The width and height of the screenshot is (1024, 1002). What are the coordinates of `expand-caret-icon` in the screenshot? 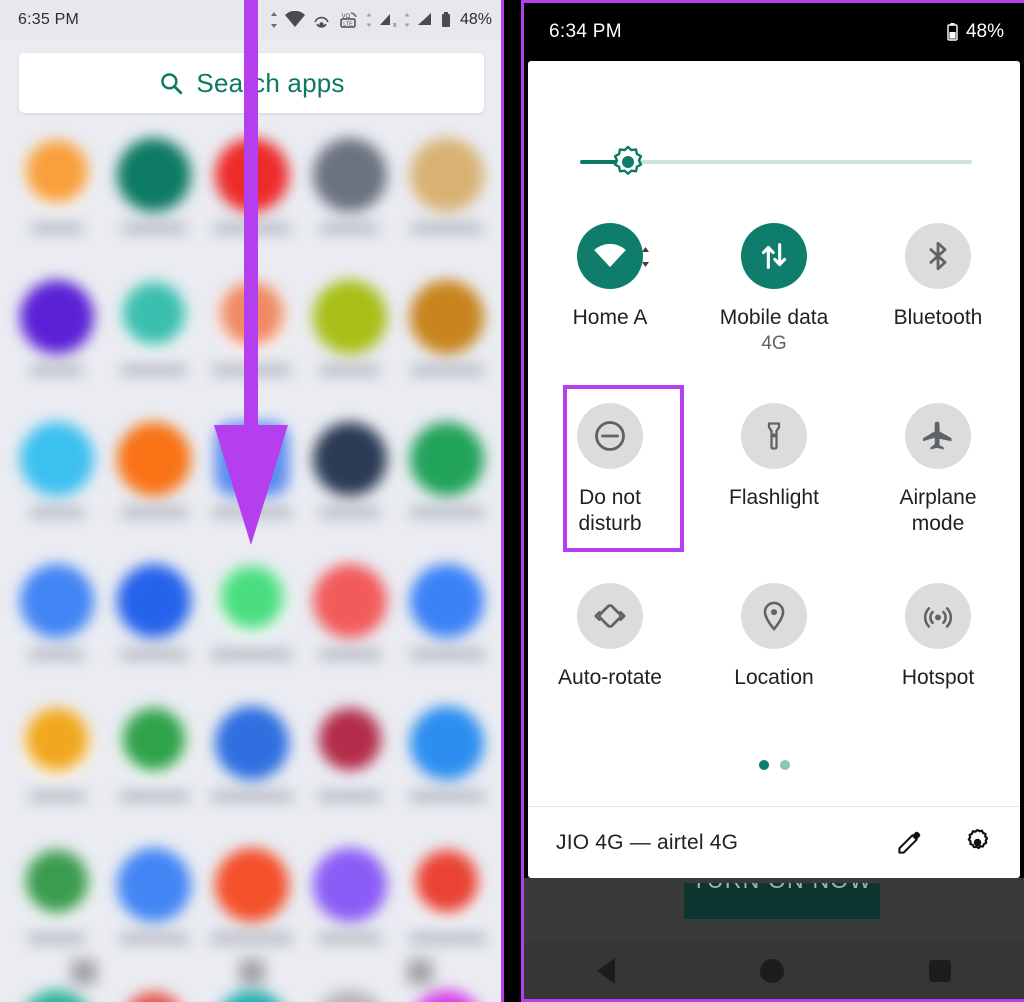 It's located at (645, 259).